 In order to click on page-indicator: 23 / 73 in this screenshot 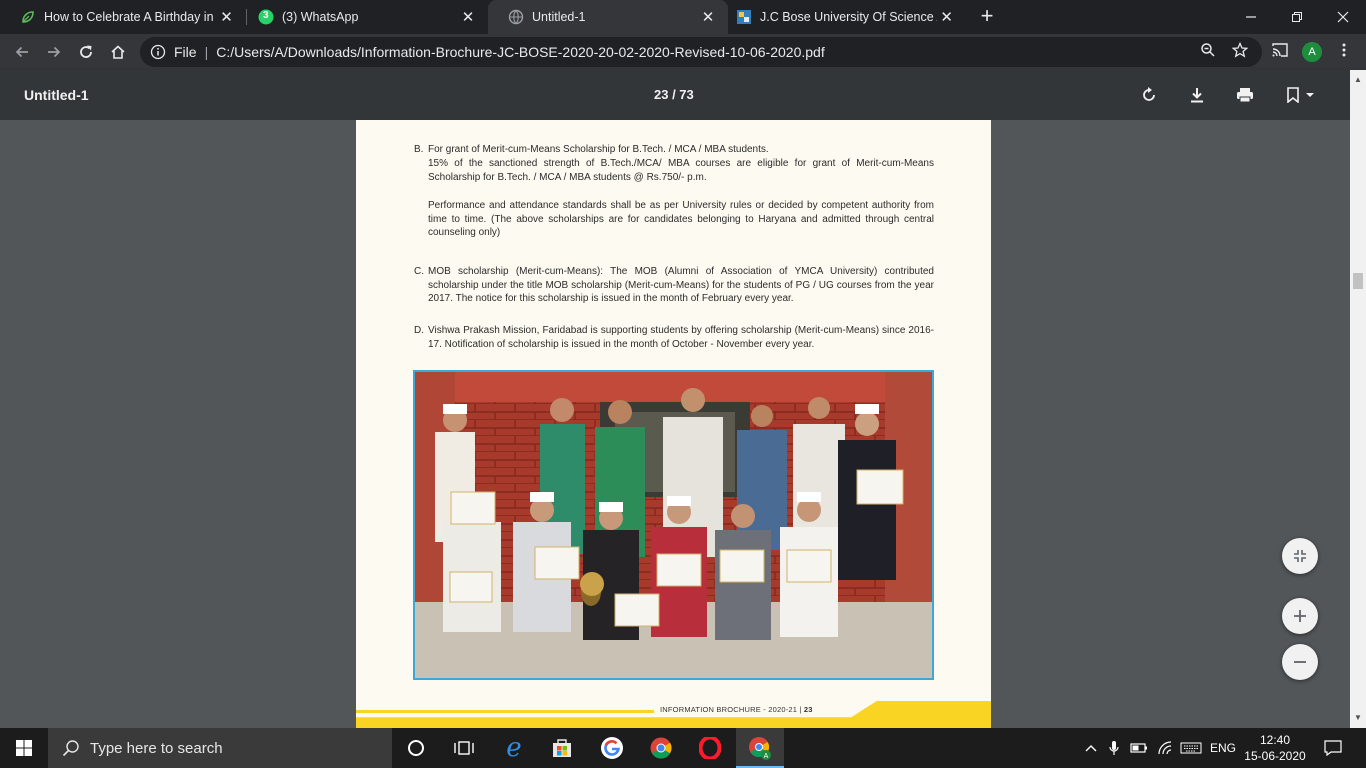, I will do `click(674, 94)`.